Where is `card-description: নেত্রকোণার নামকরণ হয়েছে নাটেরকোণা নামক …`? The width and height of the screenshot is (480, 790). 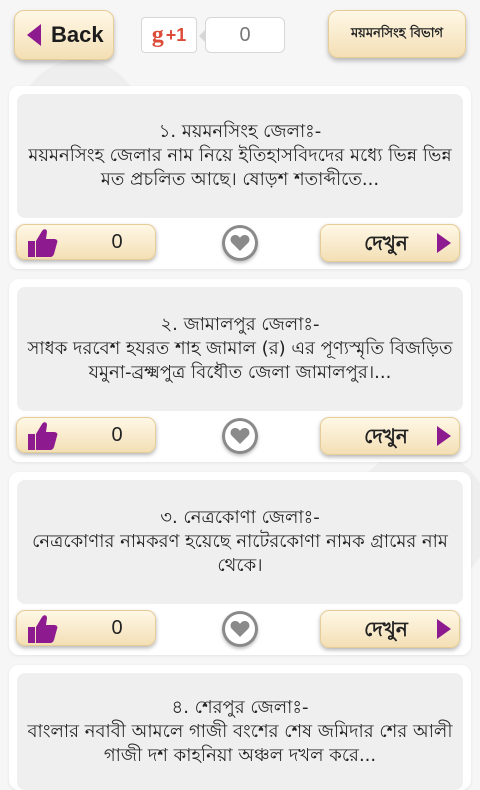 card-description: নেত্রকোণার নামকরণ হয়েছে নাটেরকোণা নামক … is located at coordinates (240, 553).